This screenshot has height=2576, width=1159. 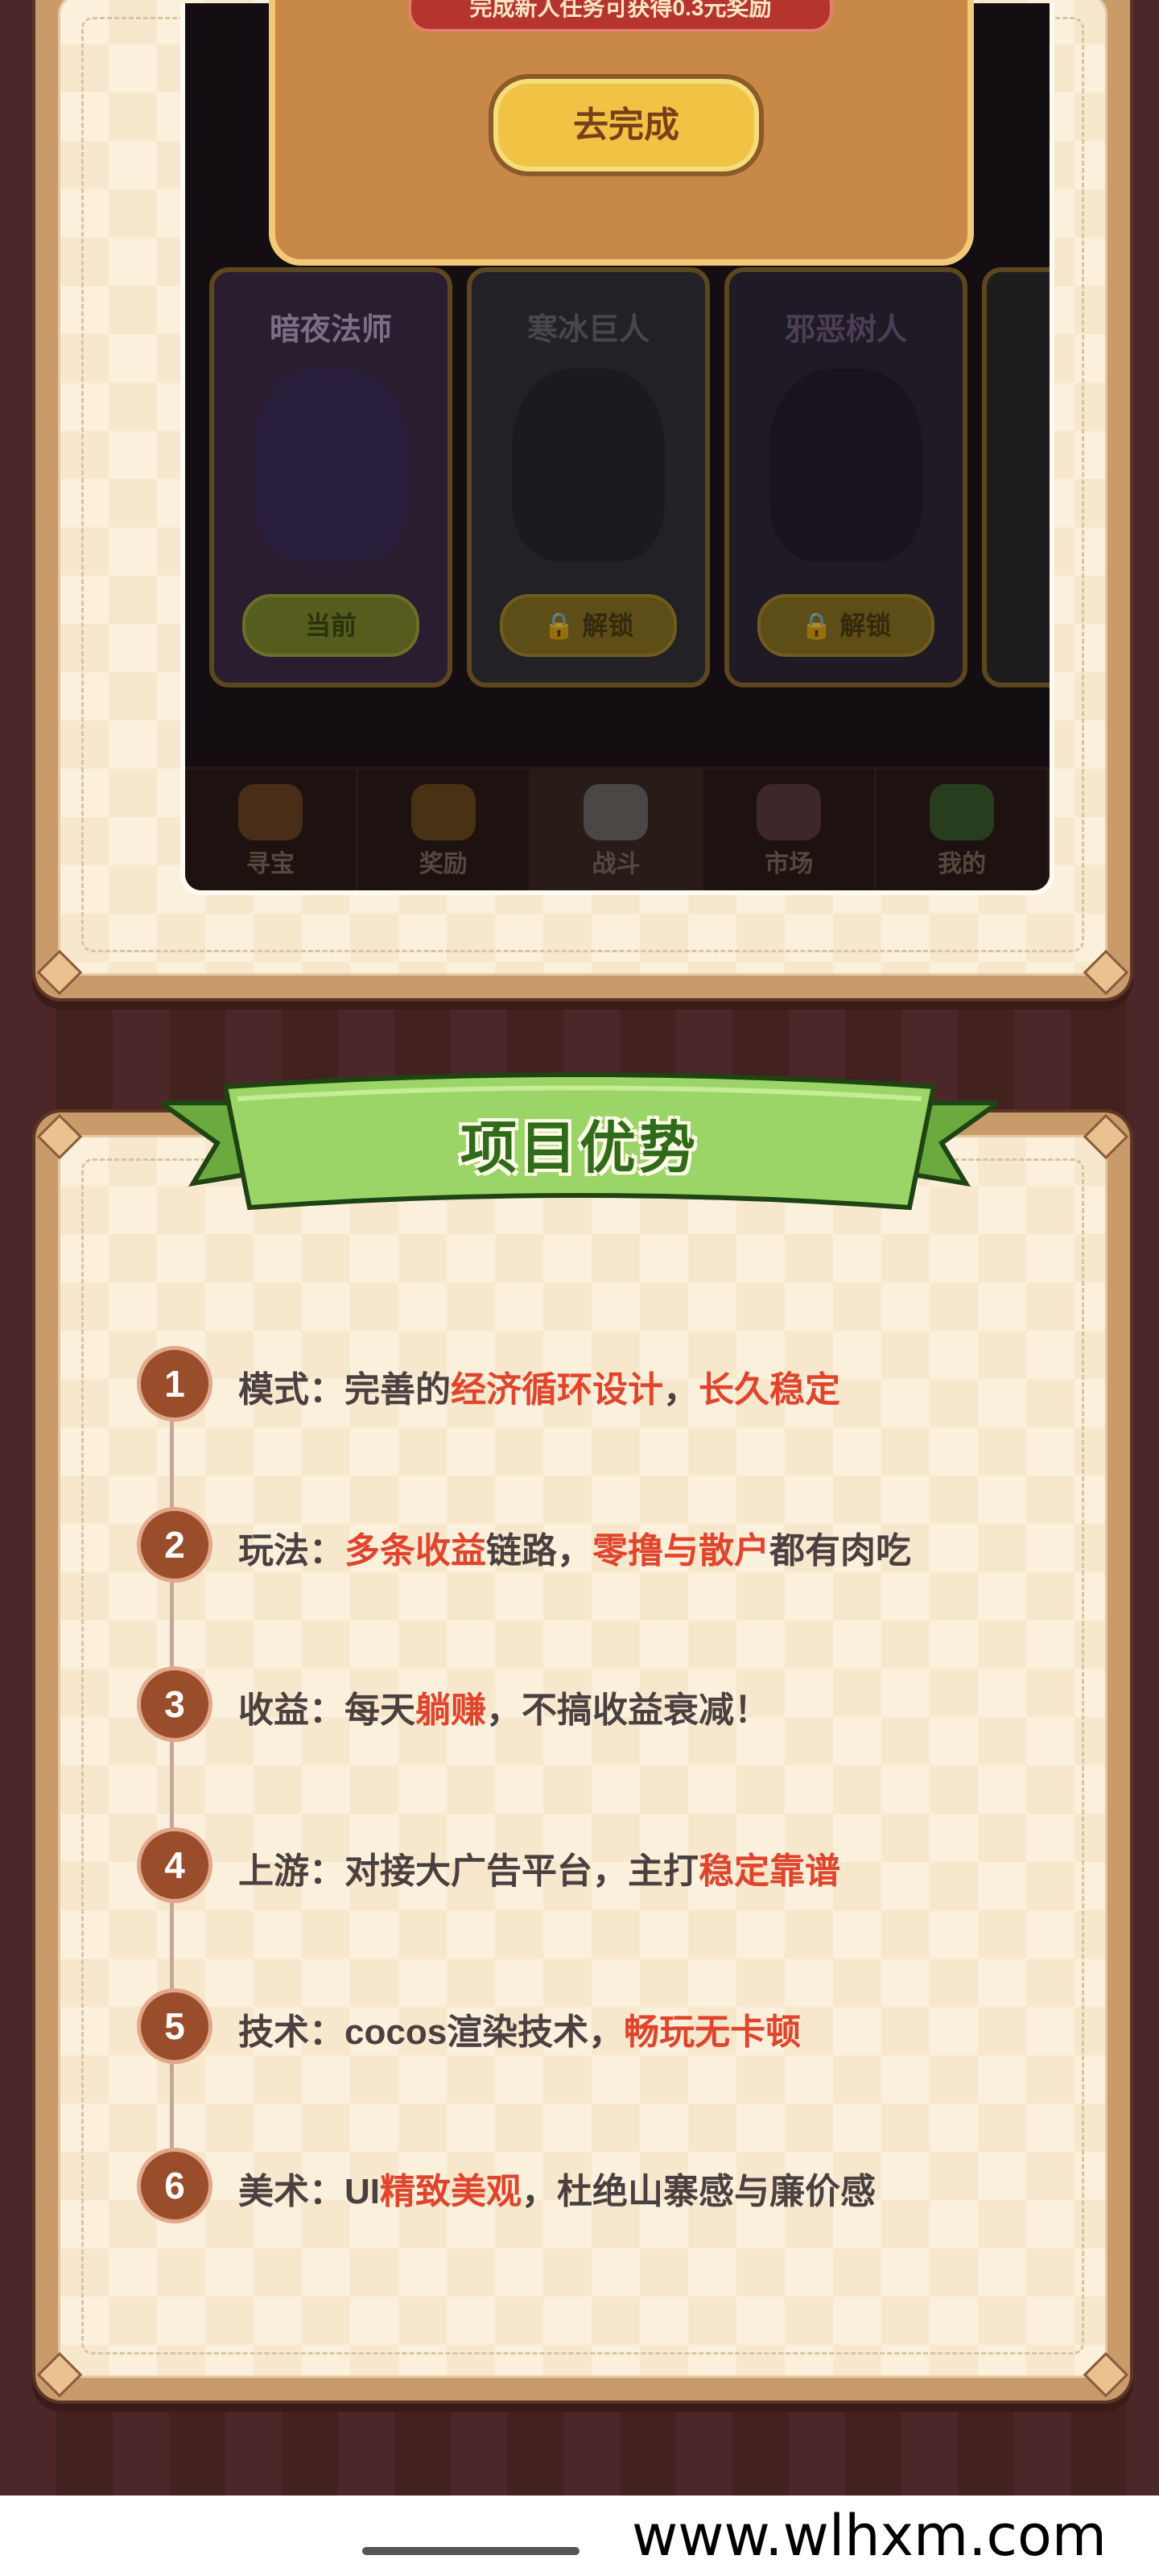 I want to click on step-number: 2, so click(x=174, y=1545).